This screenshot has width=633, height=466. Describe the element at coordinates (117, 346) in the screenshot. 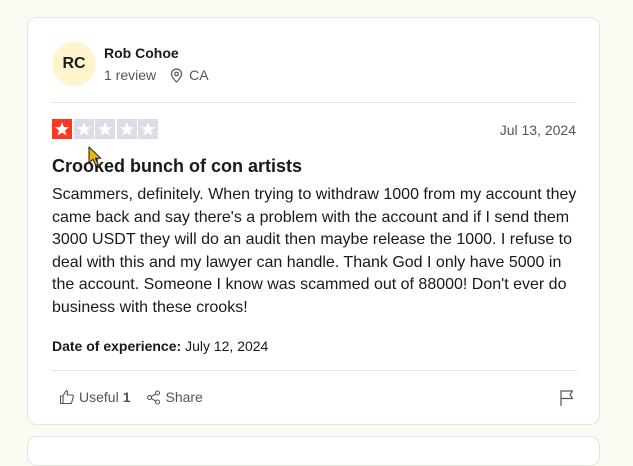

I see `experience-label: Date of experience:` at that location.